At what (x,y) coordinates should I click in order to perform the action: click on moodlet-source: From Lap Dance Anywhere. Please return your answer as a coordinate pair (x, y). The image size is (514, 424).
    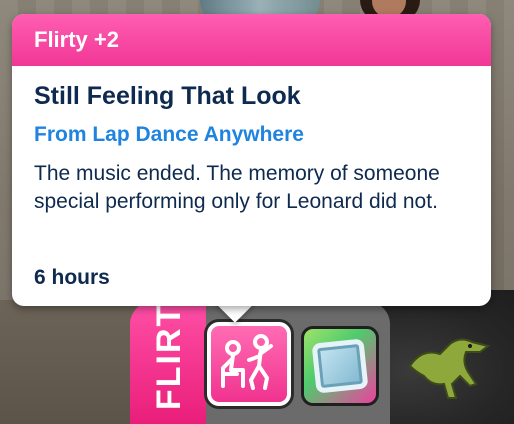
    Looking at the image, I should click on (169, 134).